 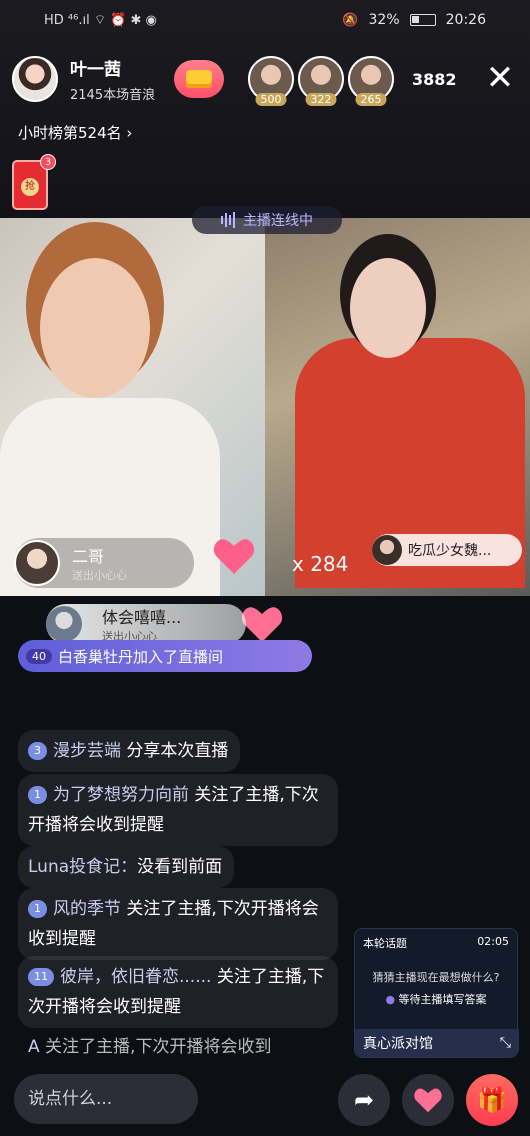 I want to click on status-bar: HD ⁴⁶.ıl ⌔ ⏰ ✱ ◉ 🔕 32% 20:26, so click(x=265, y=20).